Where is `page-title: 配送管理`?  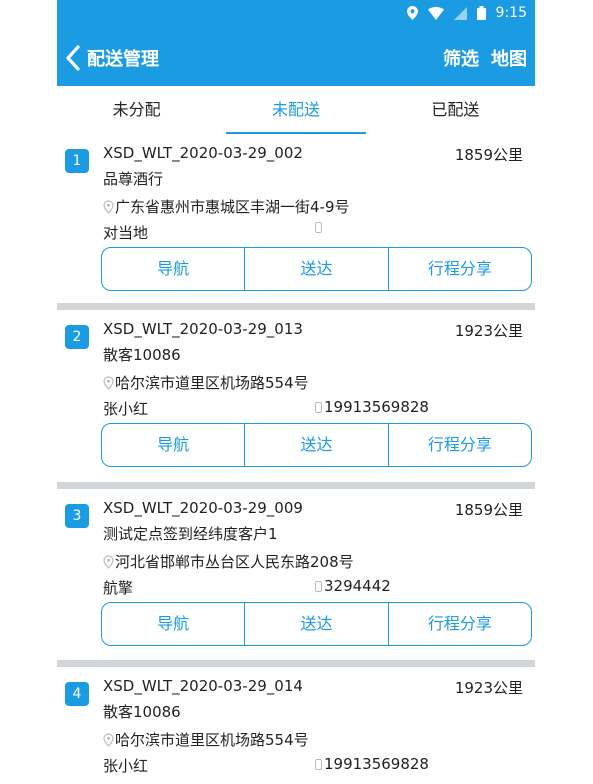
page-title: 配送管理 is located at coordinates (123, 59).